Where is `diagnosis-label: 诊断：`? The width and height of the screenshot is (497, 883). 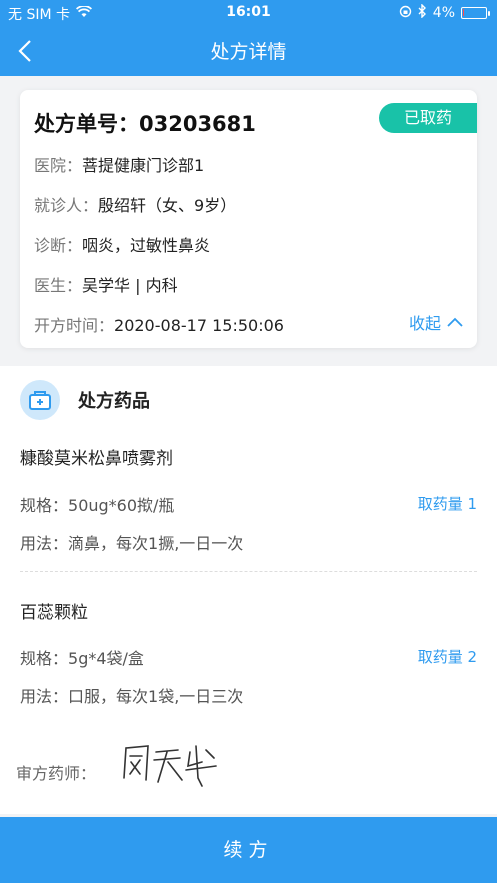 diagnosis-label: 诊断： is located at coordinates (58, 245).